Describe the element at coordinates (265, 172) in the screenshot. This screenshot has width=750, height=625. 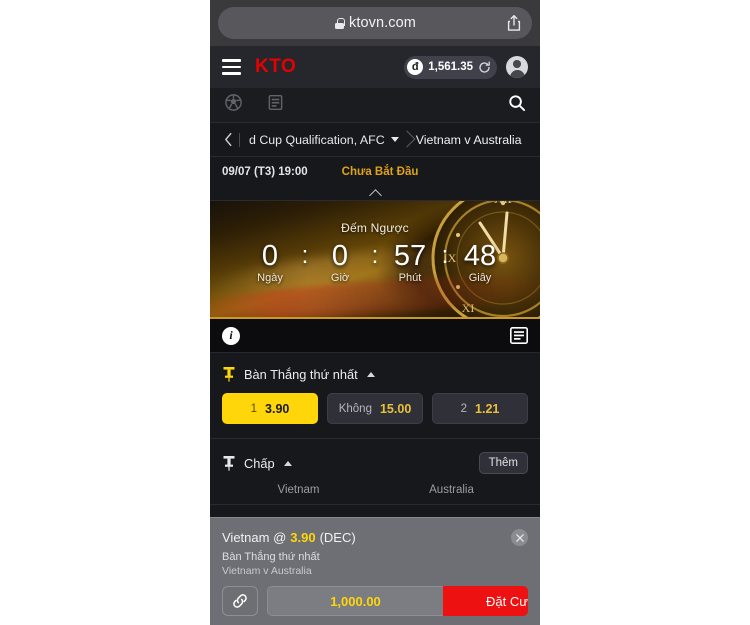
I see `match-datetime: 09/07 (T3) 19:00` at that location.